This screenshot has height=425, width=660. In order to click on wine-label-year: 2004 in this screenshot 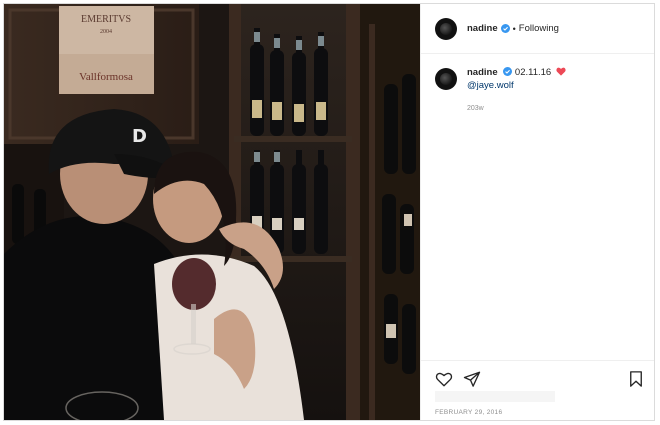, I will do `click(106, 32)`.